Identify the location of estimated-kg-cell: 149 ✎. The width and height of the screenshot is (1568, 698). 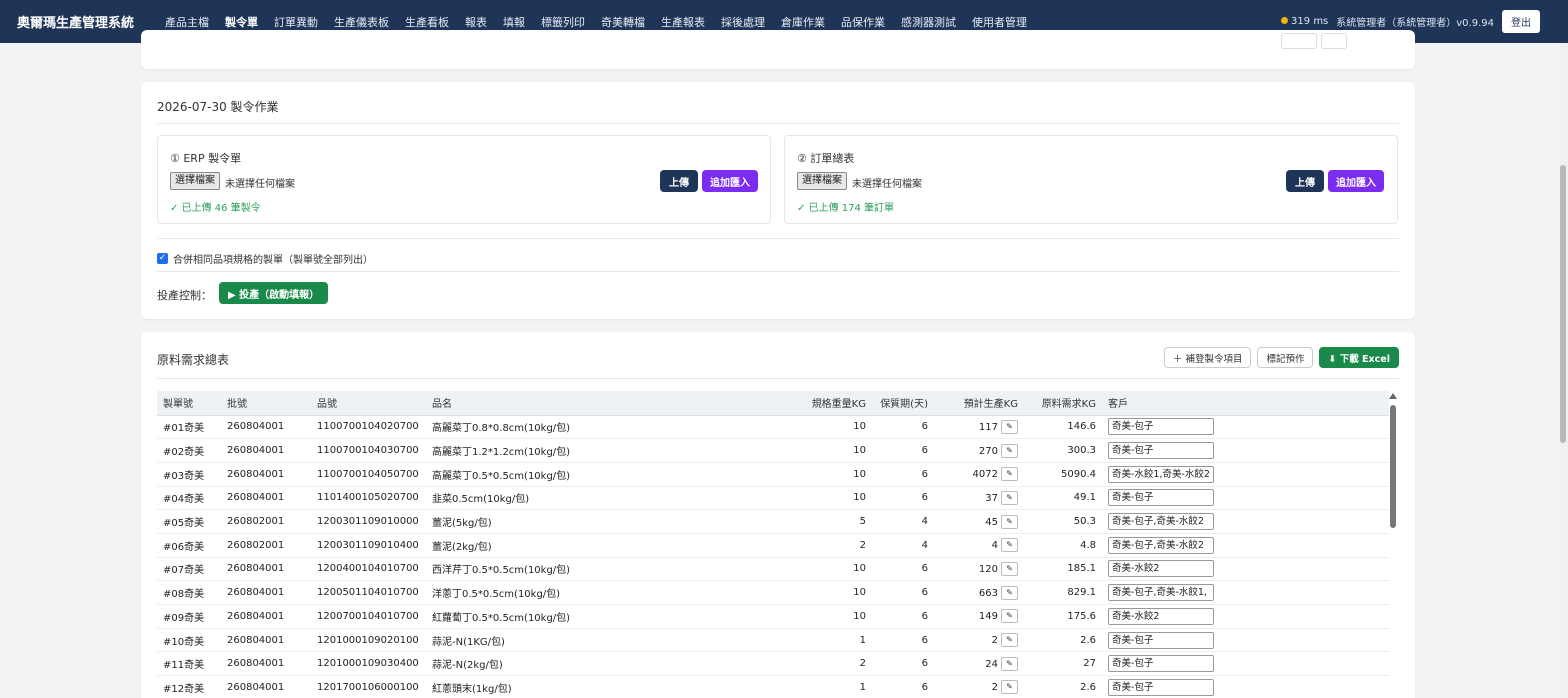
(979, 617).